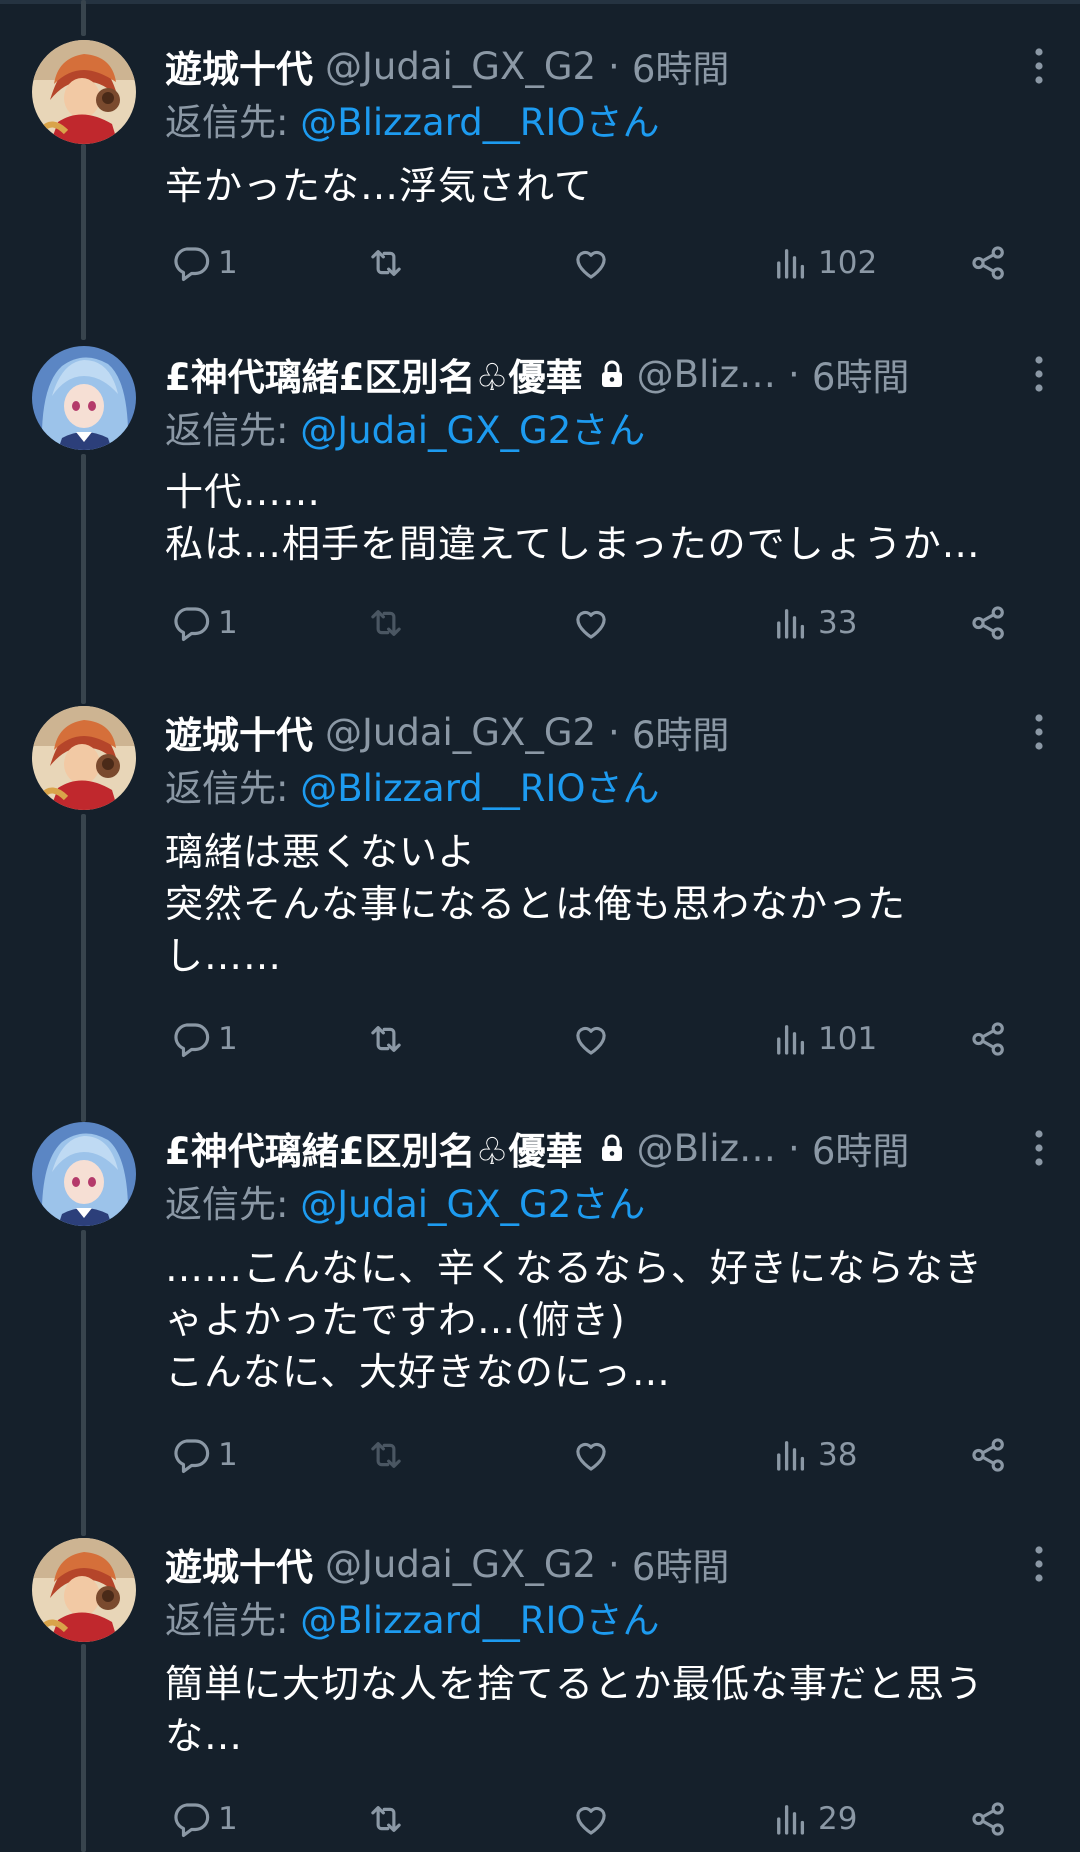 The height and width of the screenshot is (1852, 1080). I want to click on views-count: 101, so click(848, 1039).